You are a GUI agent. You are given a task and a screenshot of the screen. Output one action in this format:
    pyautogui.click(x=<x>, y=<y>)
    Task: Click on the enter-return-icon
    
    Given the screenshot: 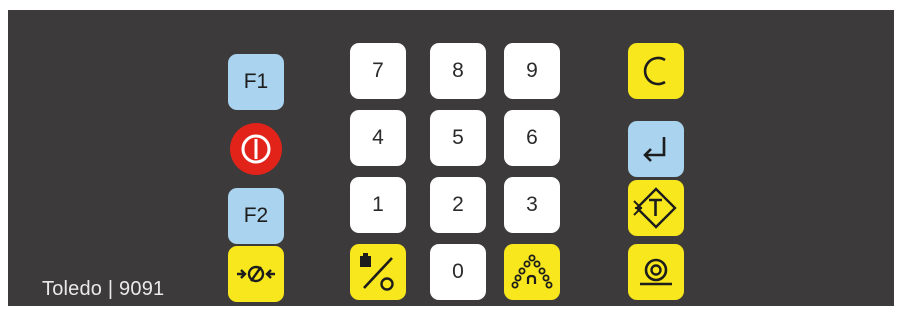 What is the action you would take?
    pyautogui.click(x=654, y=149)
    